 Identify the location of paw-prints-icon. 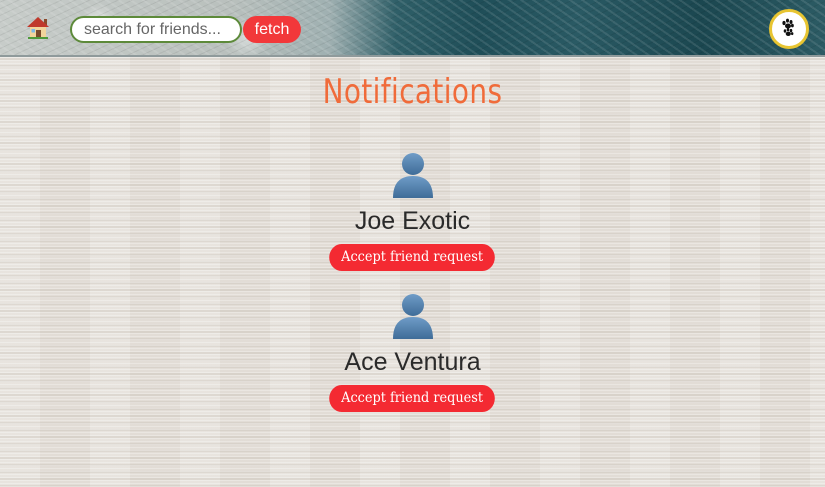
(789, 29).